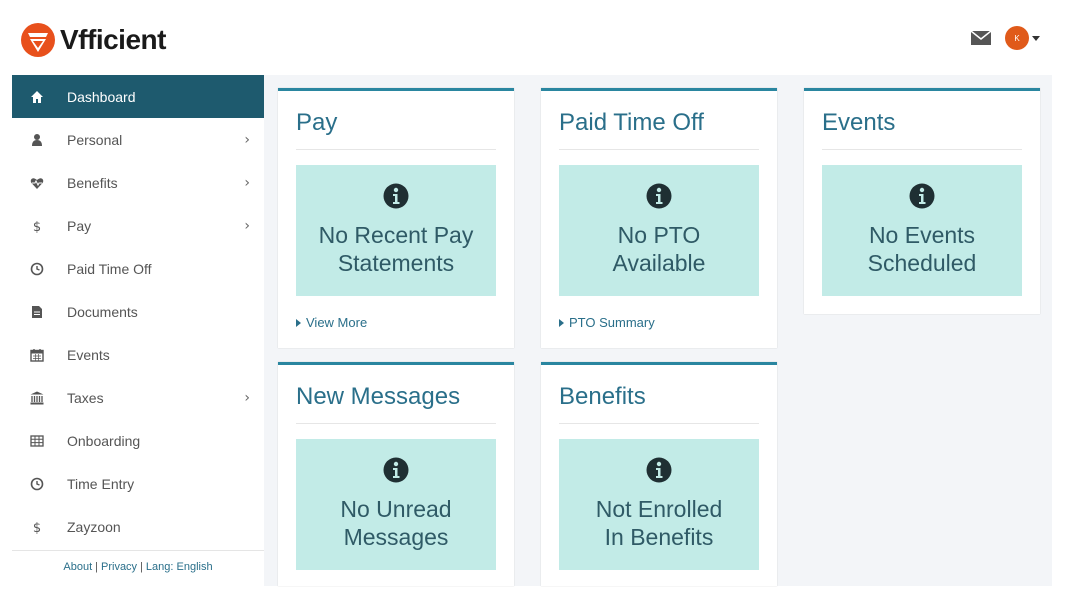  I want to click on sidebar-item-label: Events, so click(88, 354).